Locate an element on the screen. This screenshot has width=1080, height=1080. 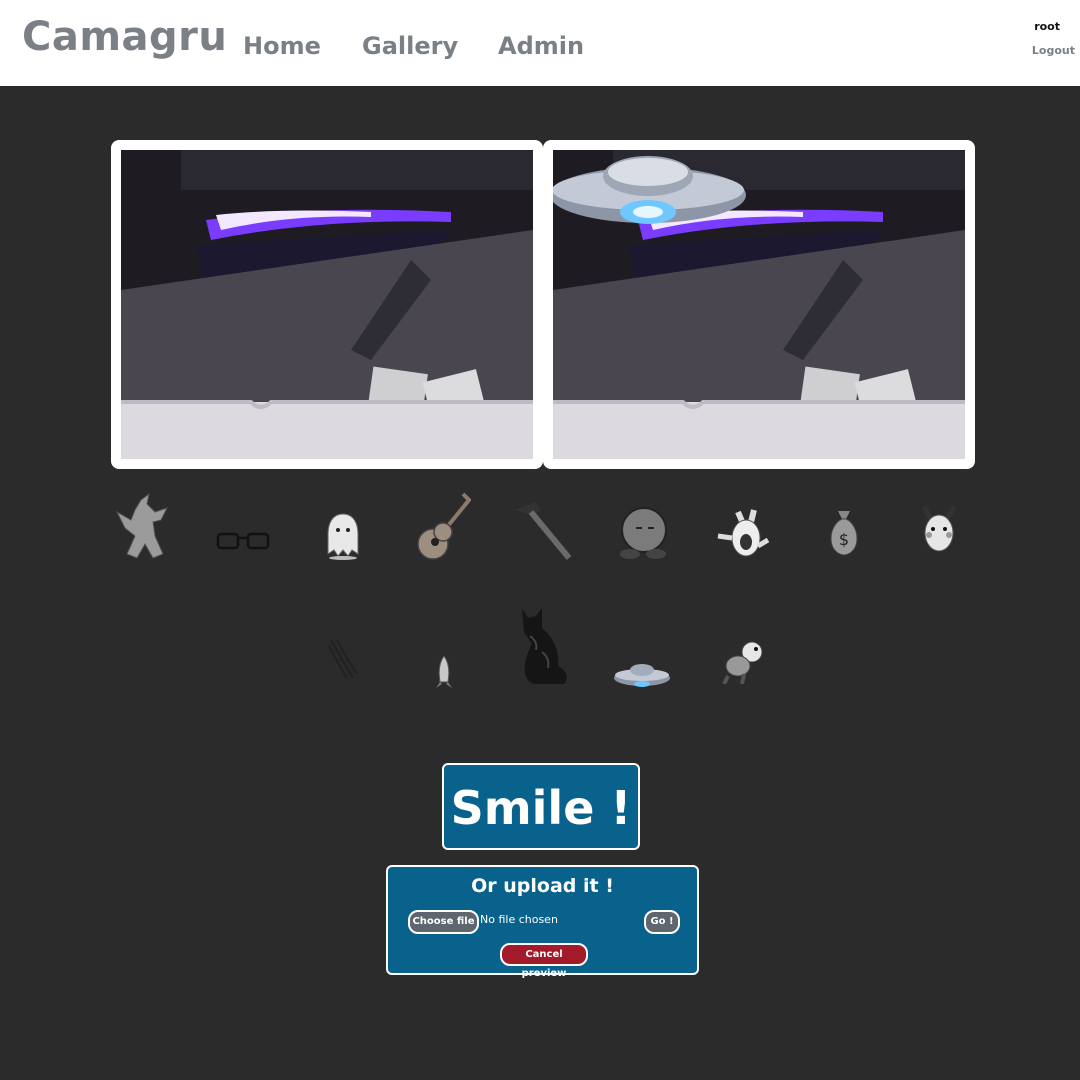
brand-logo: Camagru is located at coordinates (124, 37).